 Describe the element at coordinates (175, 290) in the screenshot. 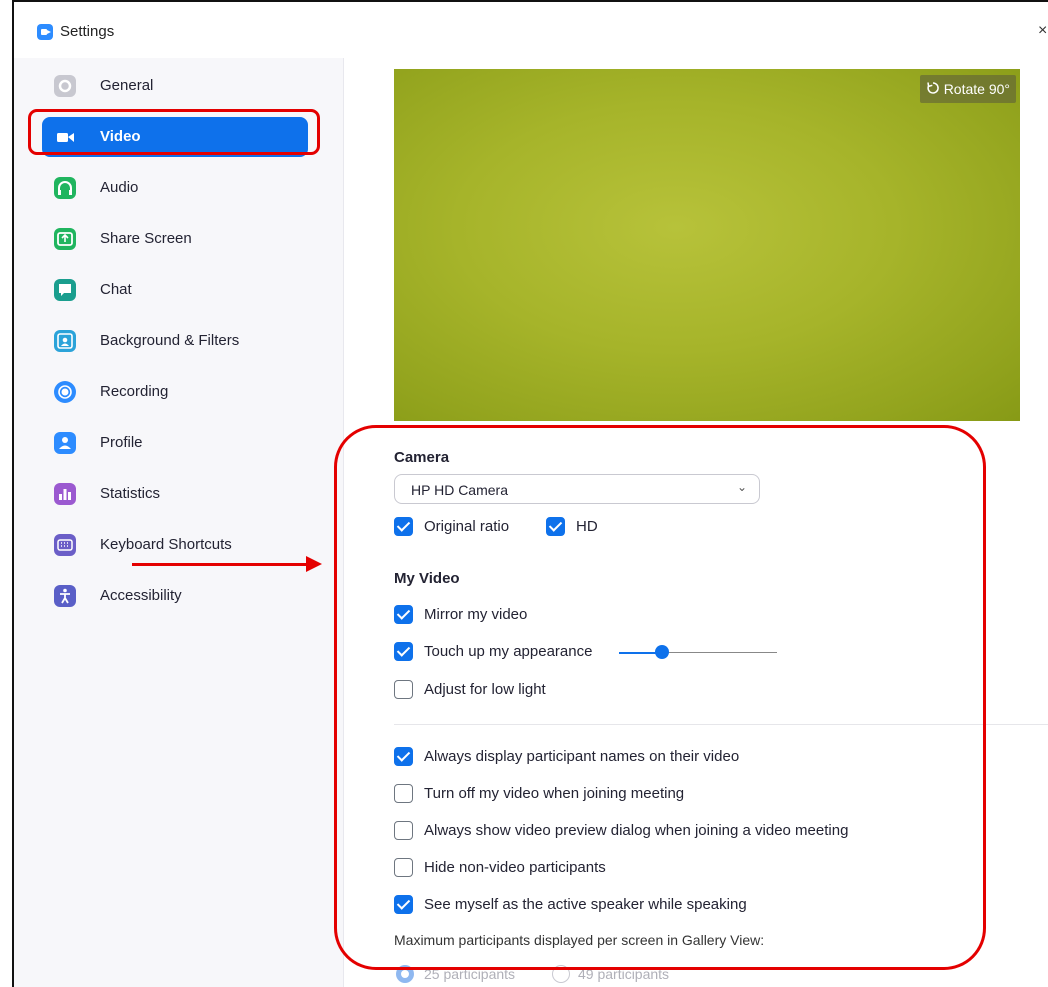

I see `sidebar-item-chat: Chat` at that location.